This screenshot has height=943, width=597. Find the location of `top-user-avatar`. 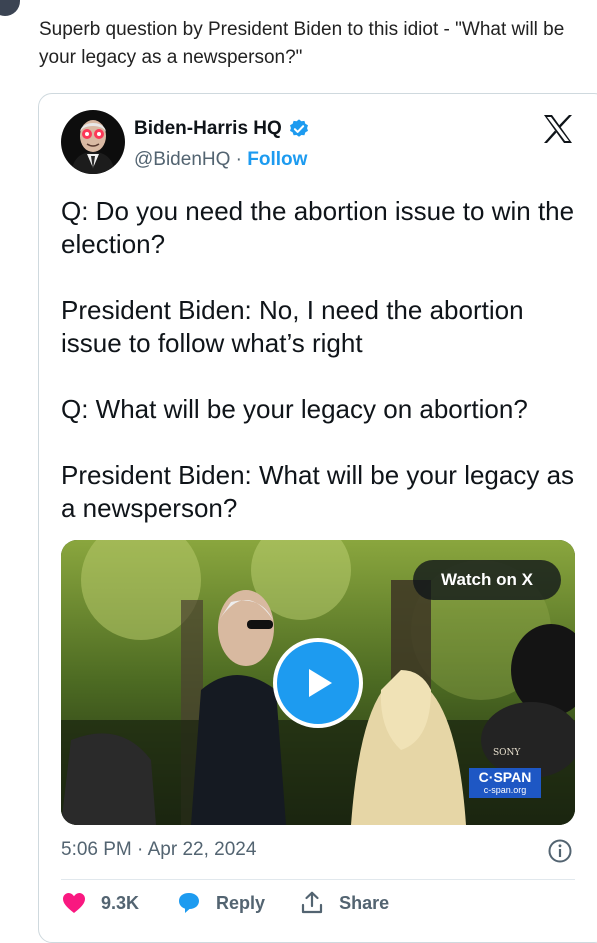

top-user-avatar is located at coordinates (10, 8).